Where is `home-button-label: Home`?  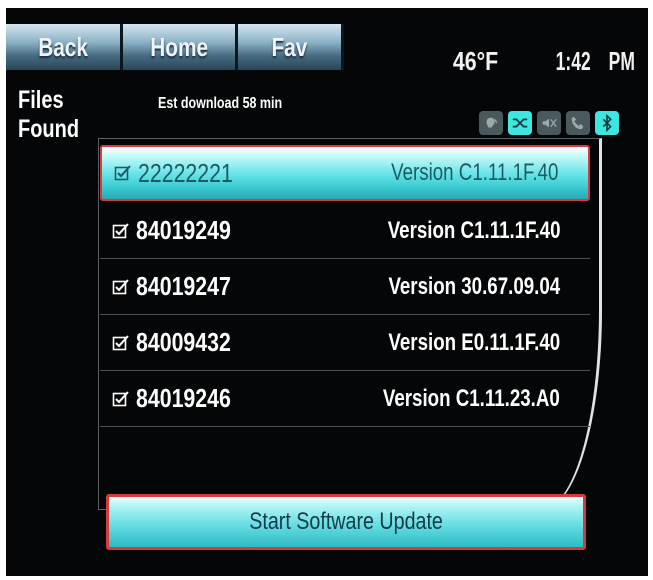
home-button-label: Home is located at coordinates (179, 46).